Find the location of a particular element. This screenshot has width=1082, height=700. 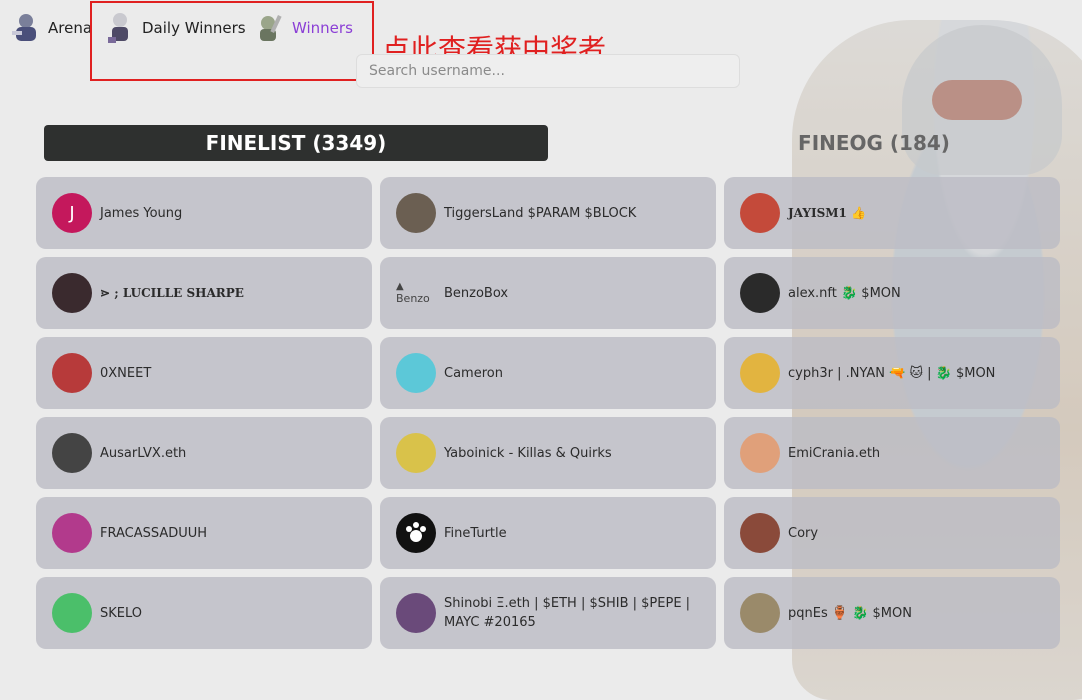

list-item: alex.nft 🐉 $MON is located at coordinates (892, 293).